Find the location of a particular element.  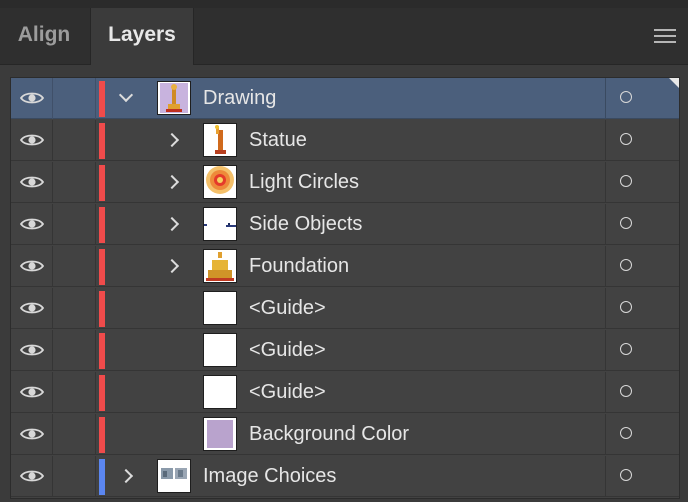

layer-row: Background Color is located at coordinates (345, 434).